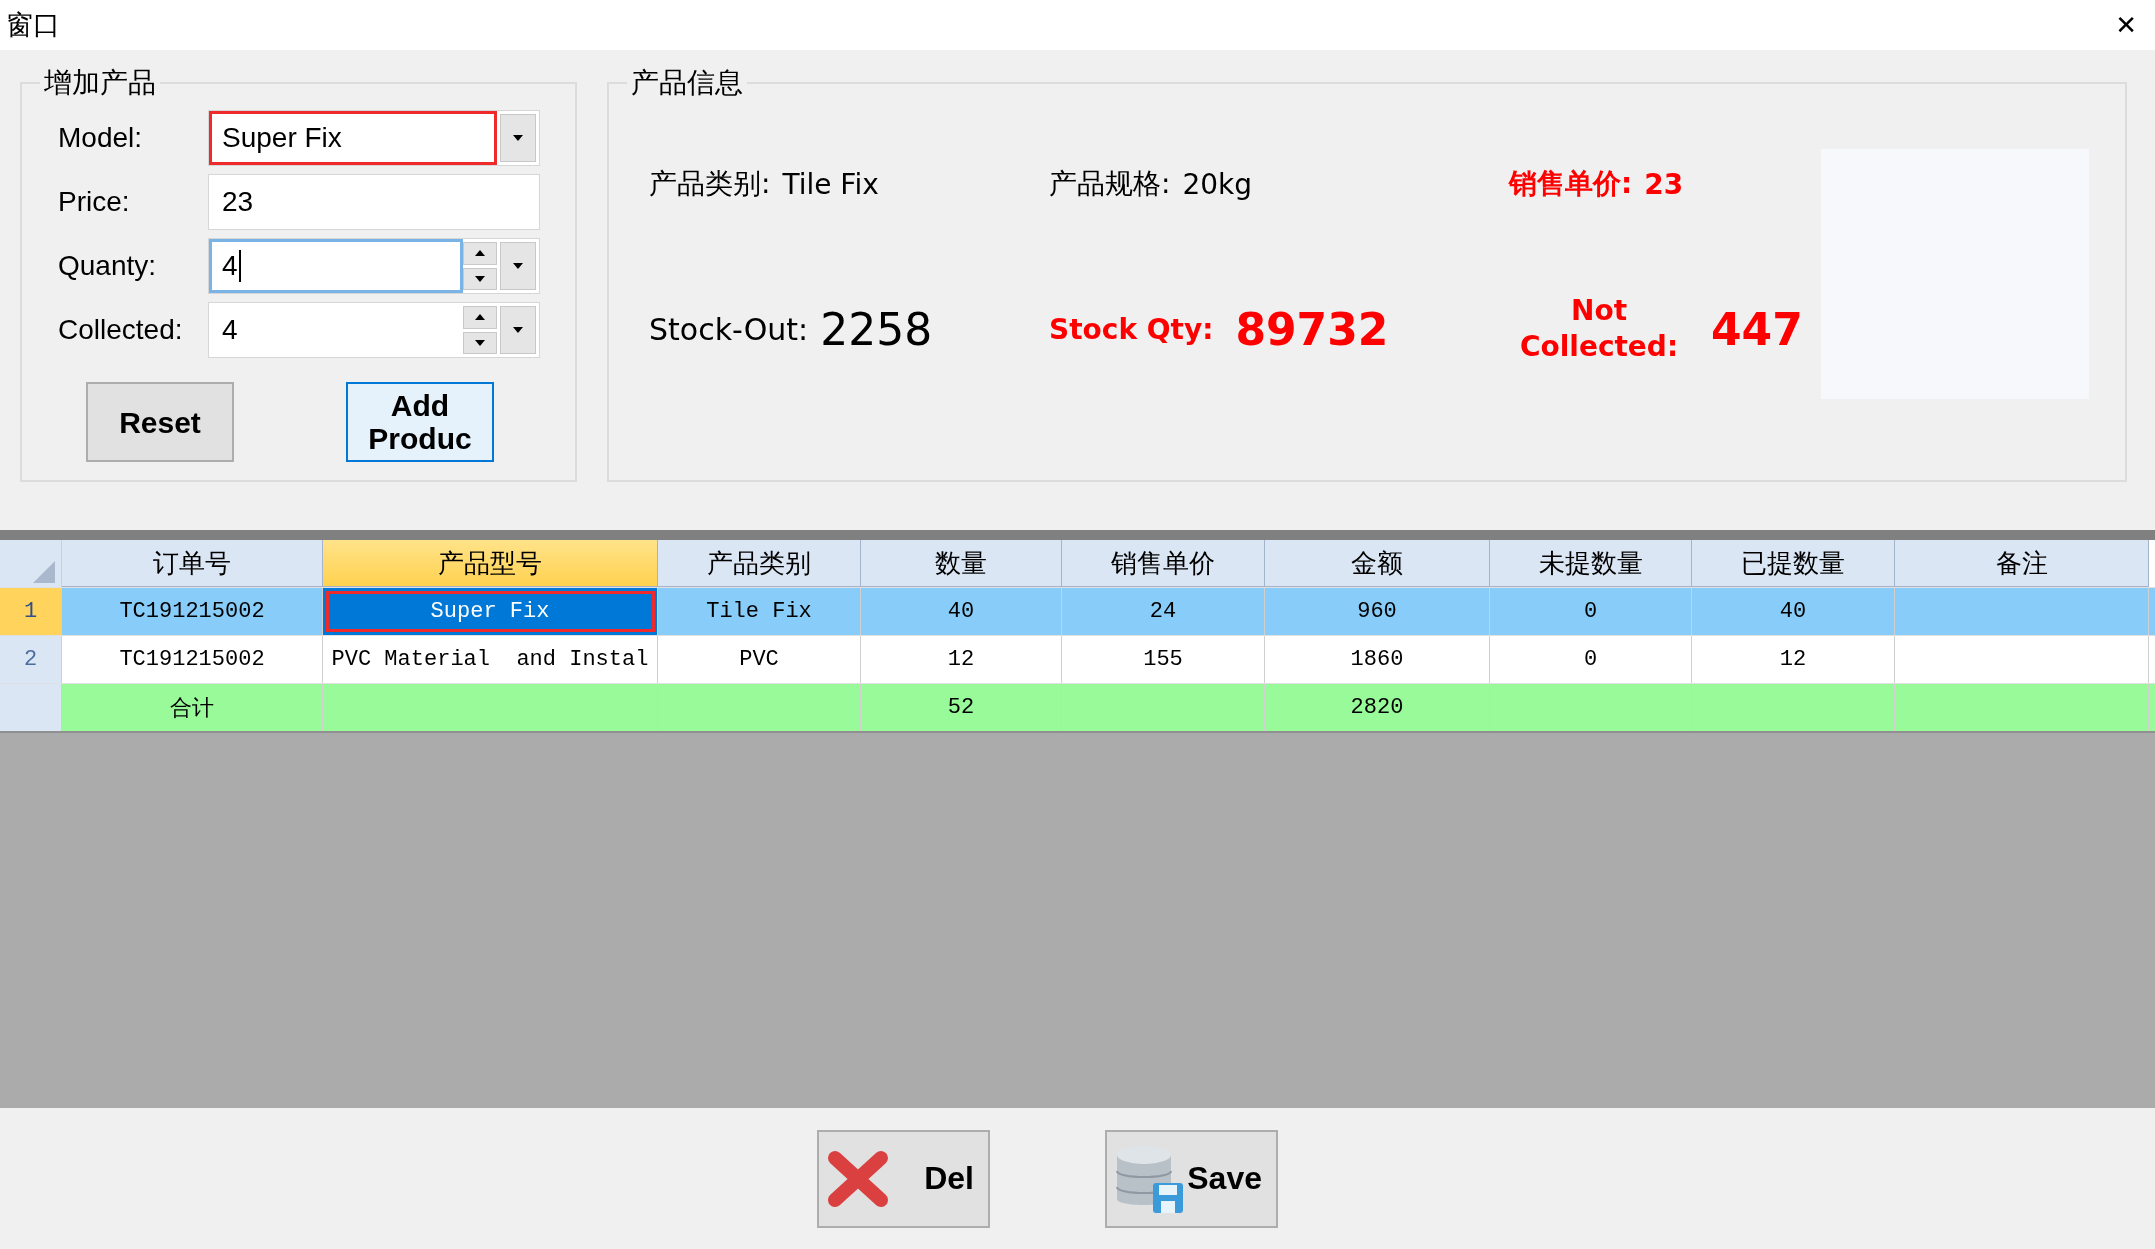 The width and height of the screenshot is (2155, 1249). What do you see at coordinates (121, 330) in the screenshot?
I see `field-label: Collected:` at bounding box center [121, 330].